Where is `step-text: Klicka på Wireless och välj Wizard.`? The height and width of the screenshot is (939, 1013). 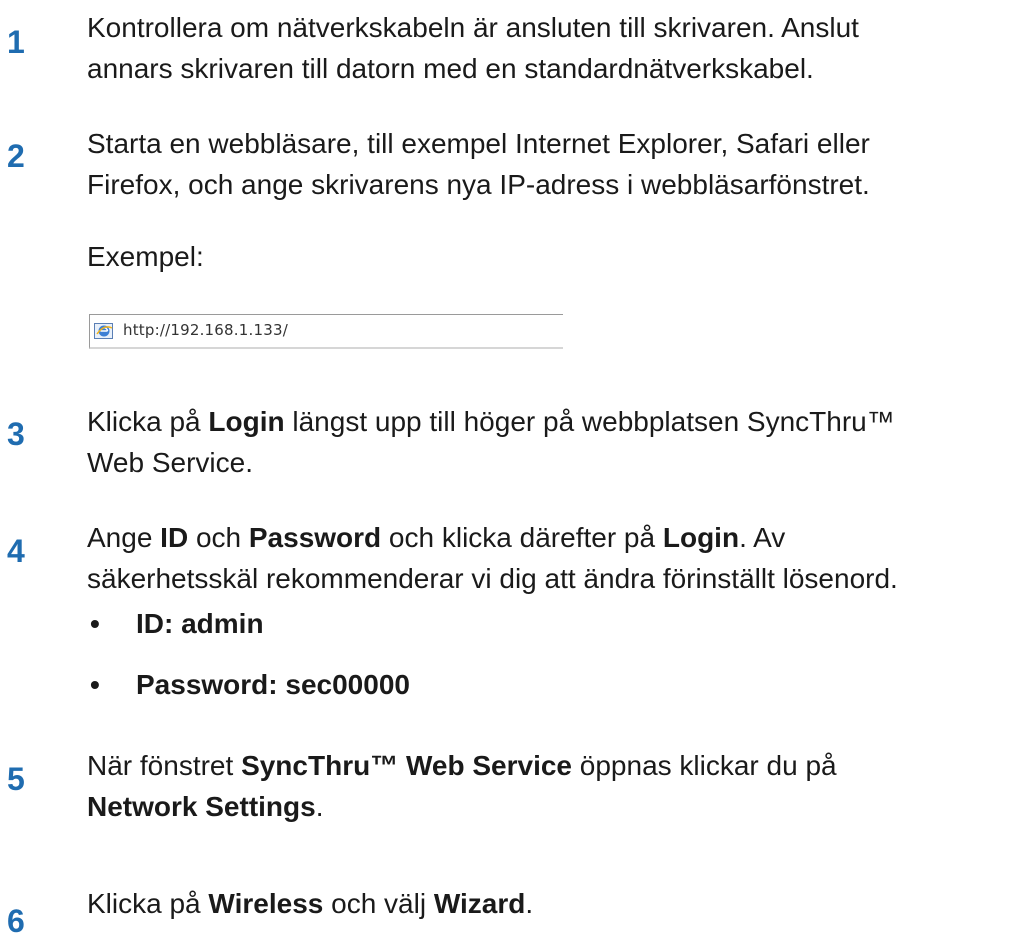 step-text: Klicka på Wireless och välj Wizard. is located at coordinates (547, 903).